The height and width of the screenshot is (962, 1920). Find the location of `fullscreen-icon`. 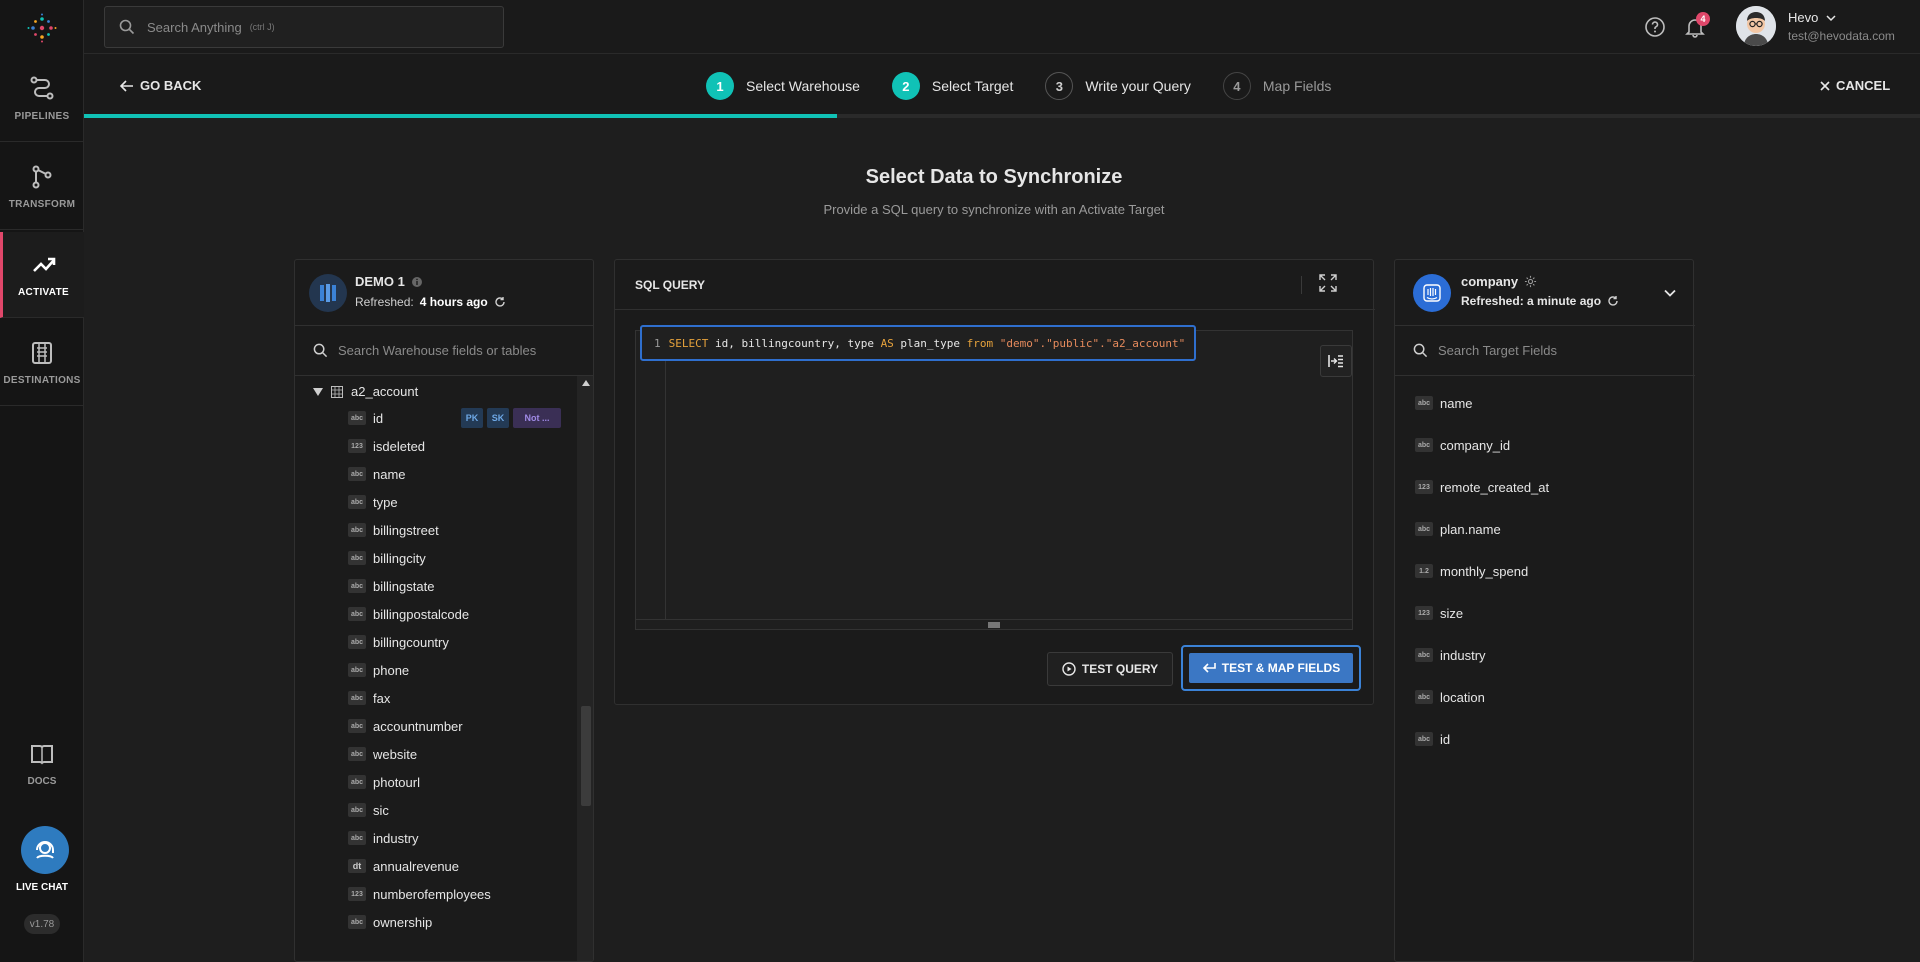

fullscreen-icon is located at coordinates (1328, 283).